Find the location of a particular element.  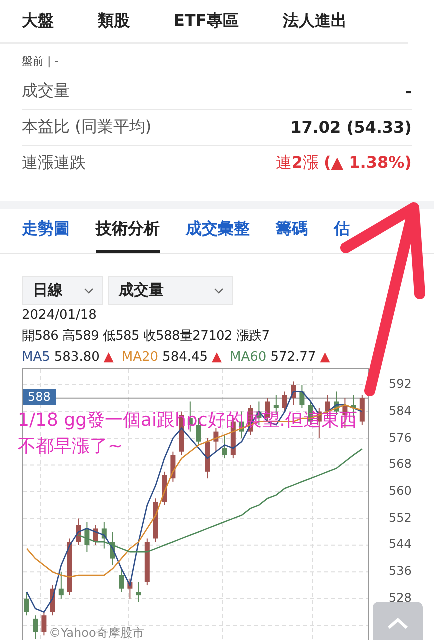

axis-label: 576 is located at coordinates (400, 438).